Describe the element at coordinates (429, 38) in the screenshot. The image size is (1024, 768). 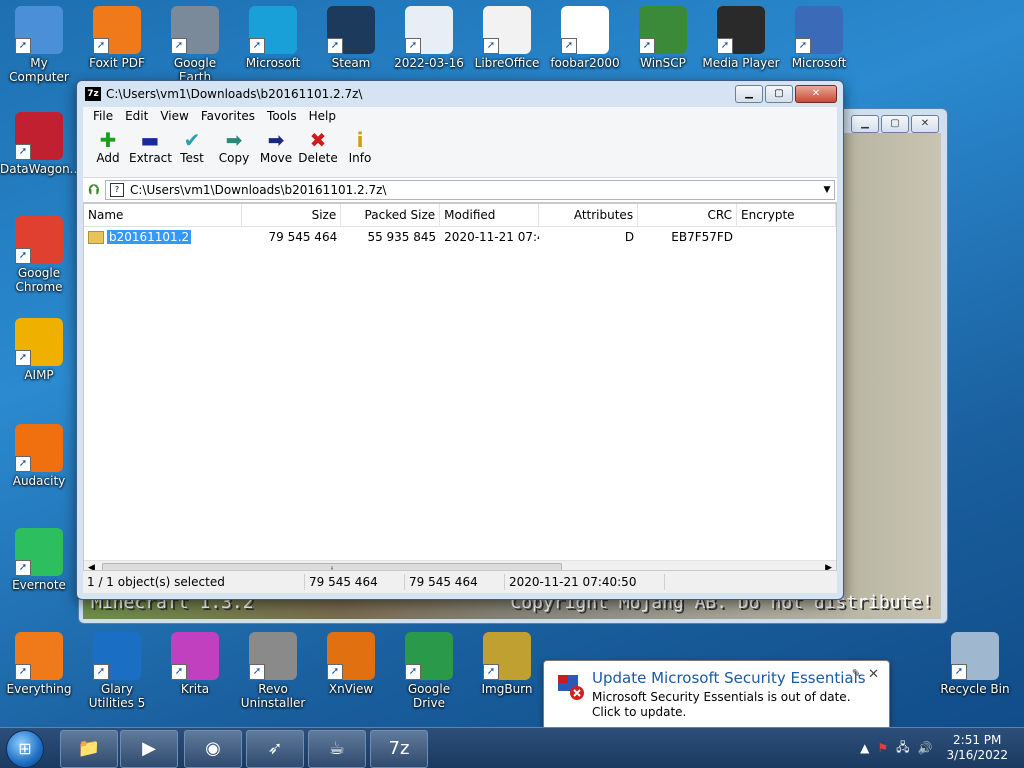
I see `desktop-icon-image-file: ➚ 2022-03-16` at that location.